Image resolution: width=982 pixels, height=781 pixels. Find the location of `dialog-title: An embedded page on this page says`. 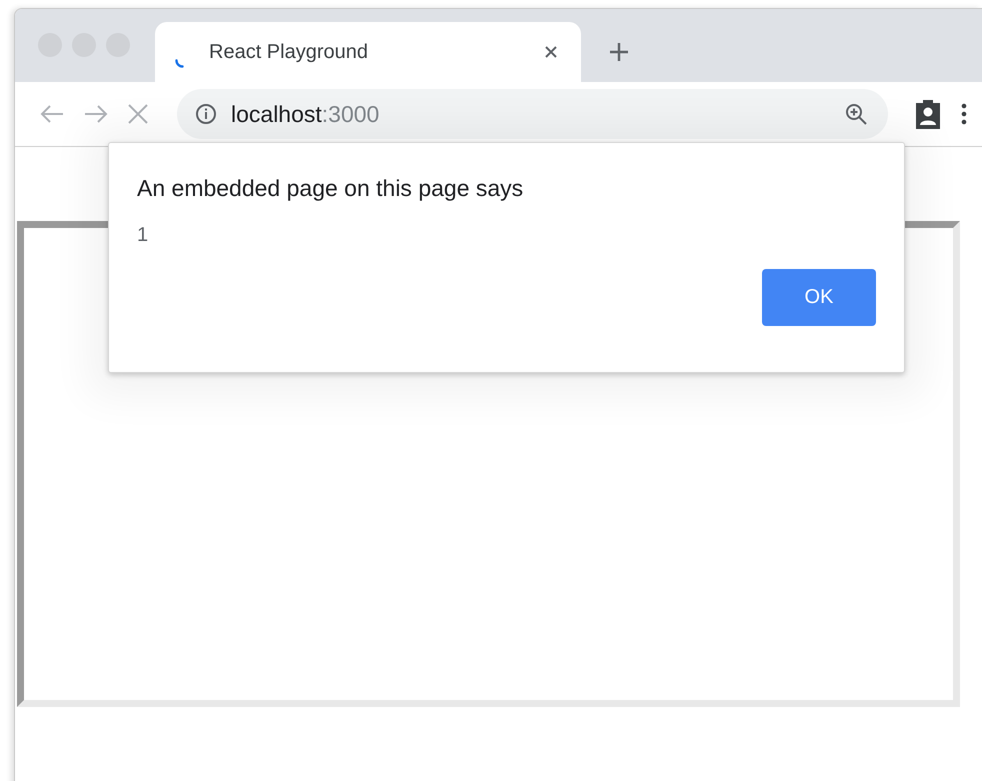

dialog-title: An embedded page on this page says is located at coordinates (330, 188).